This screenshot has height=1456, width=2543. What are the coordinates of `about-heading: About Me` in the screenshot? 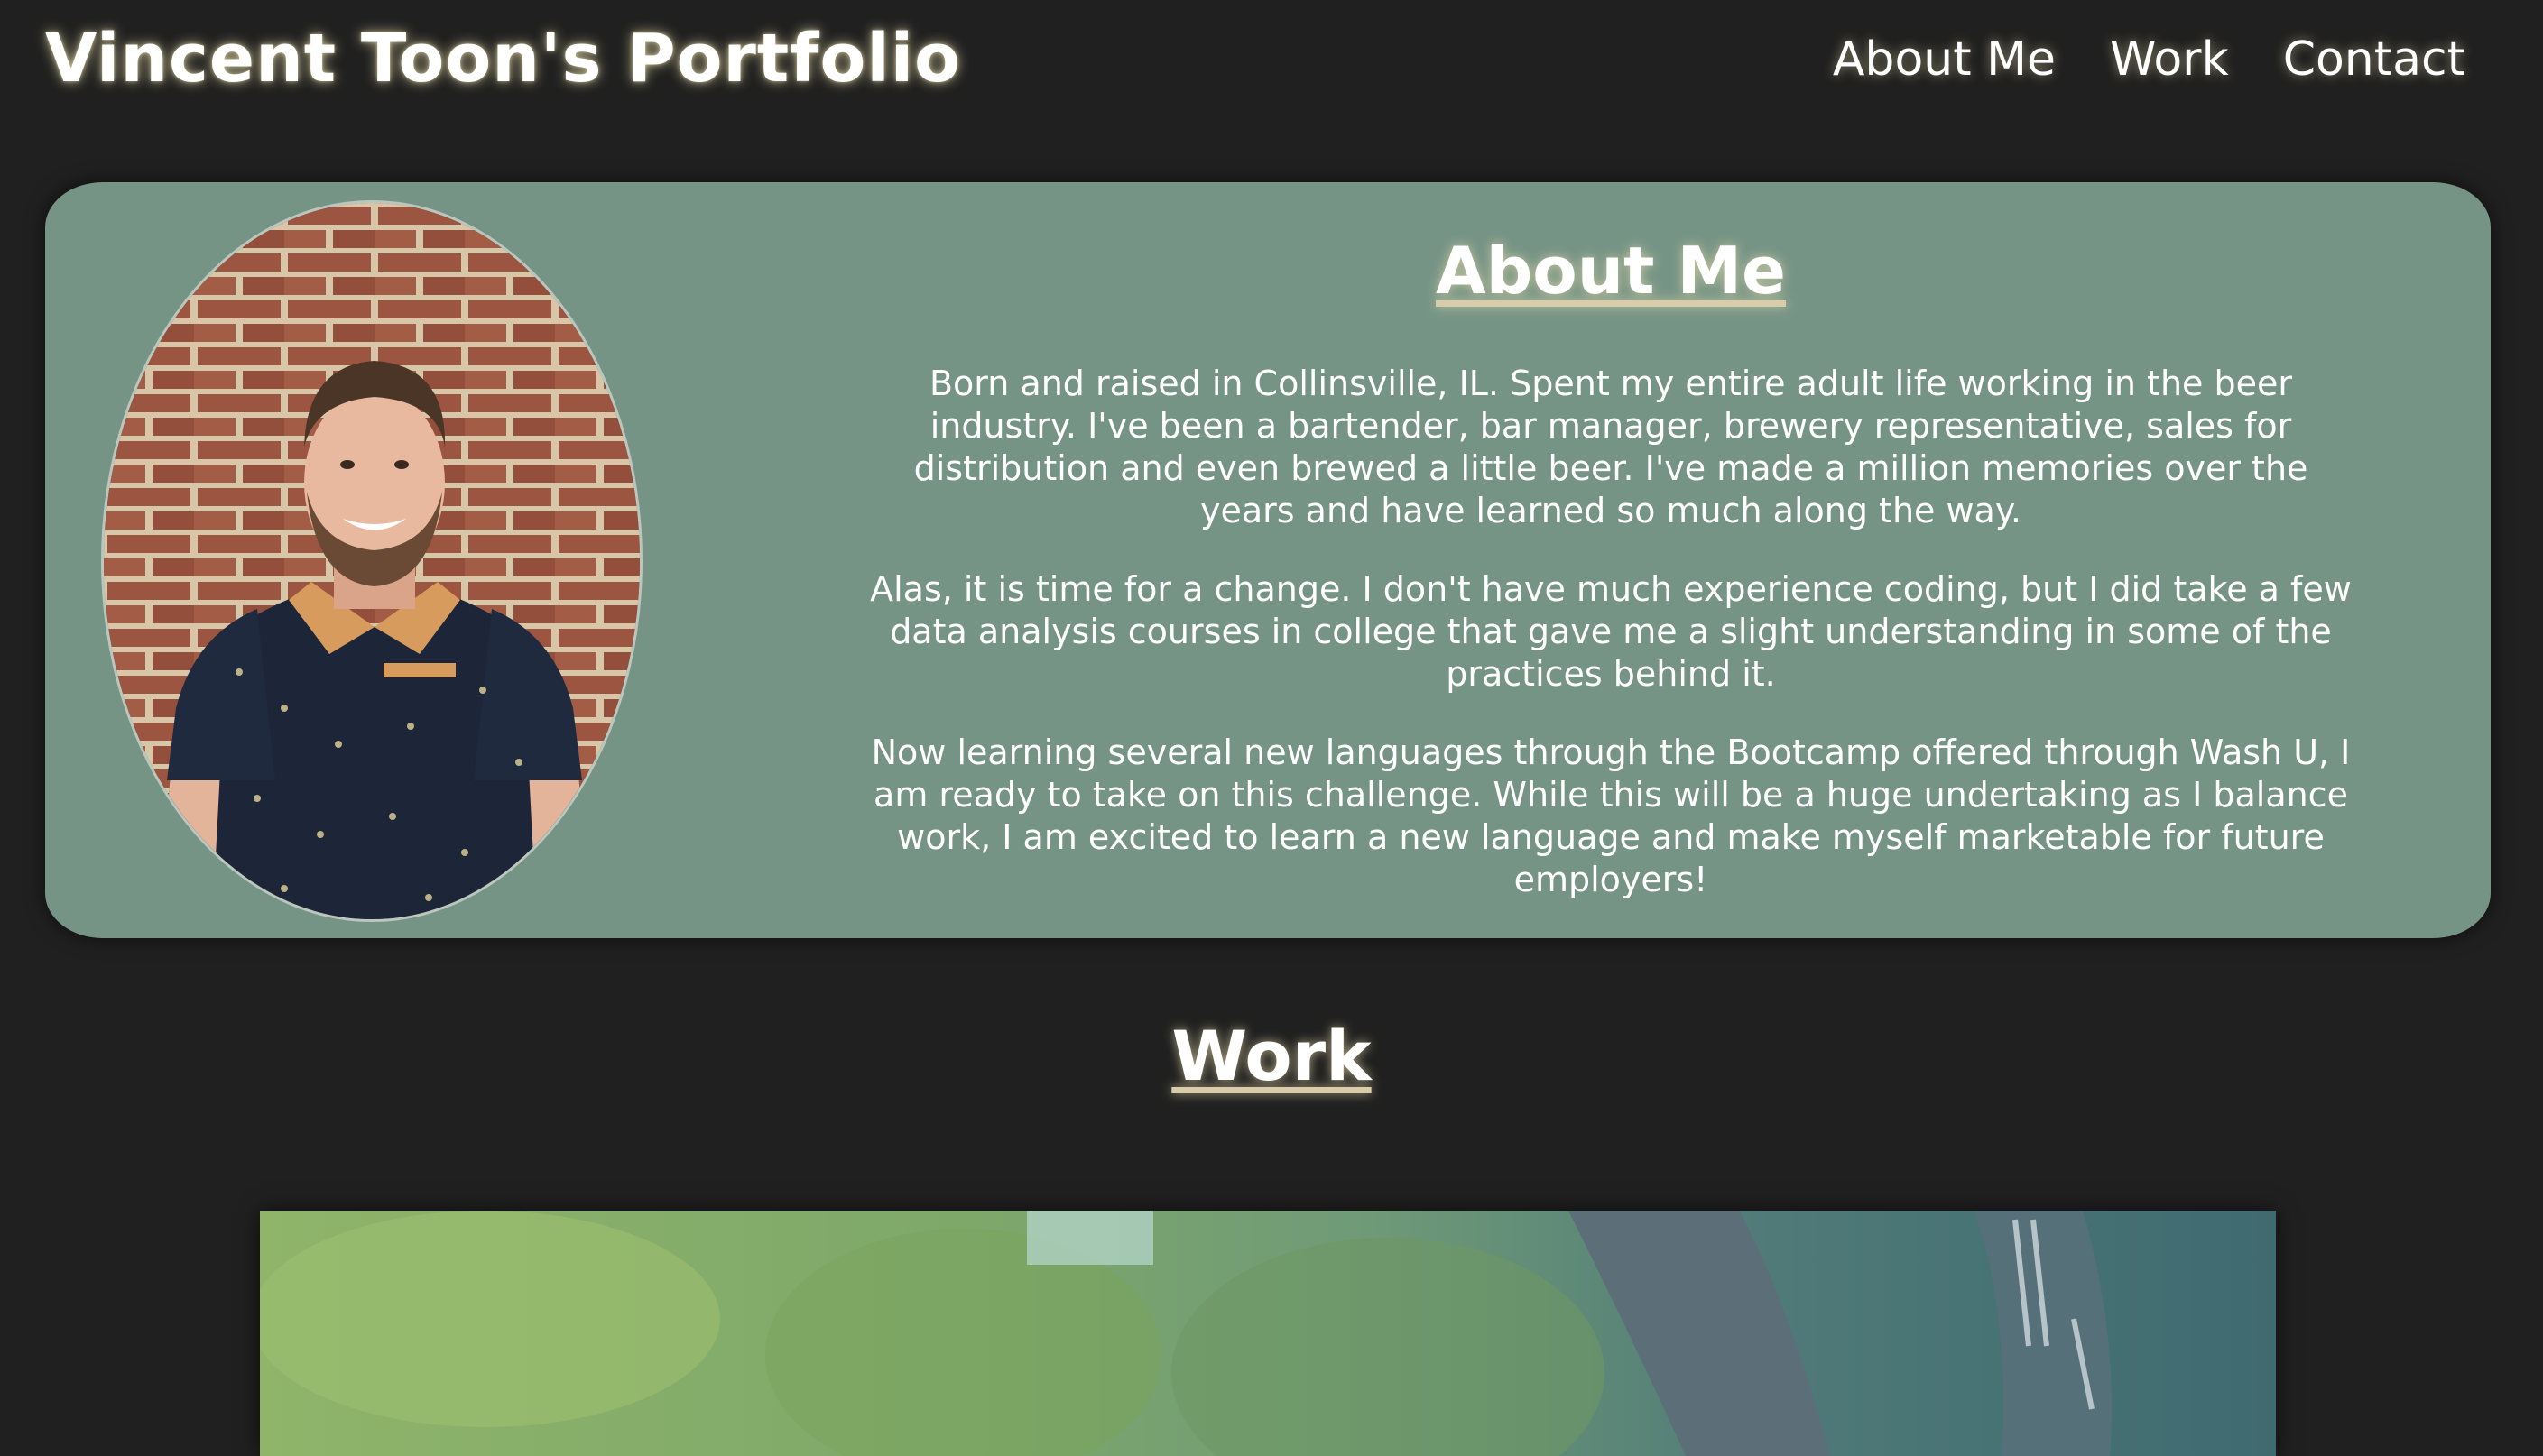 It's located at (1611, 271).